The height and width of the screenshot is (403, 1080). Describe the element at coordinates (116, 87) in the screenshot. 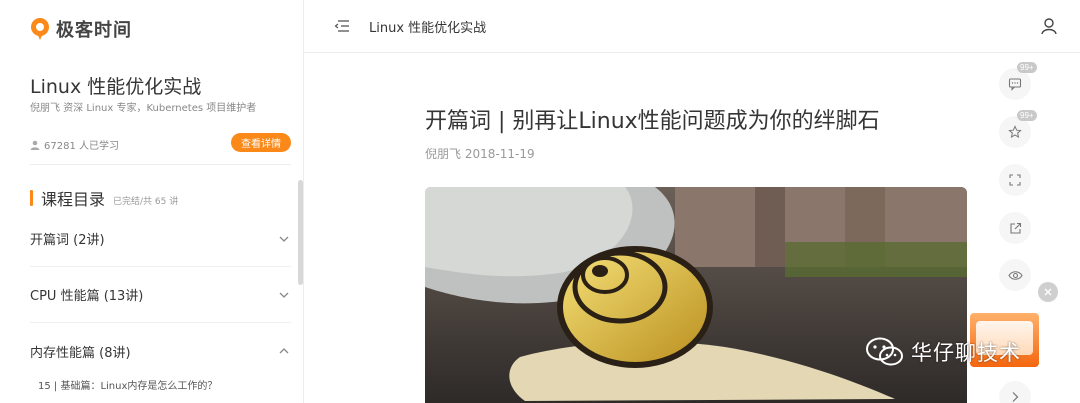

I see `course-title: Linux 性能优化实战` at that location.